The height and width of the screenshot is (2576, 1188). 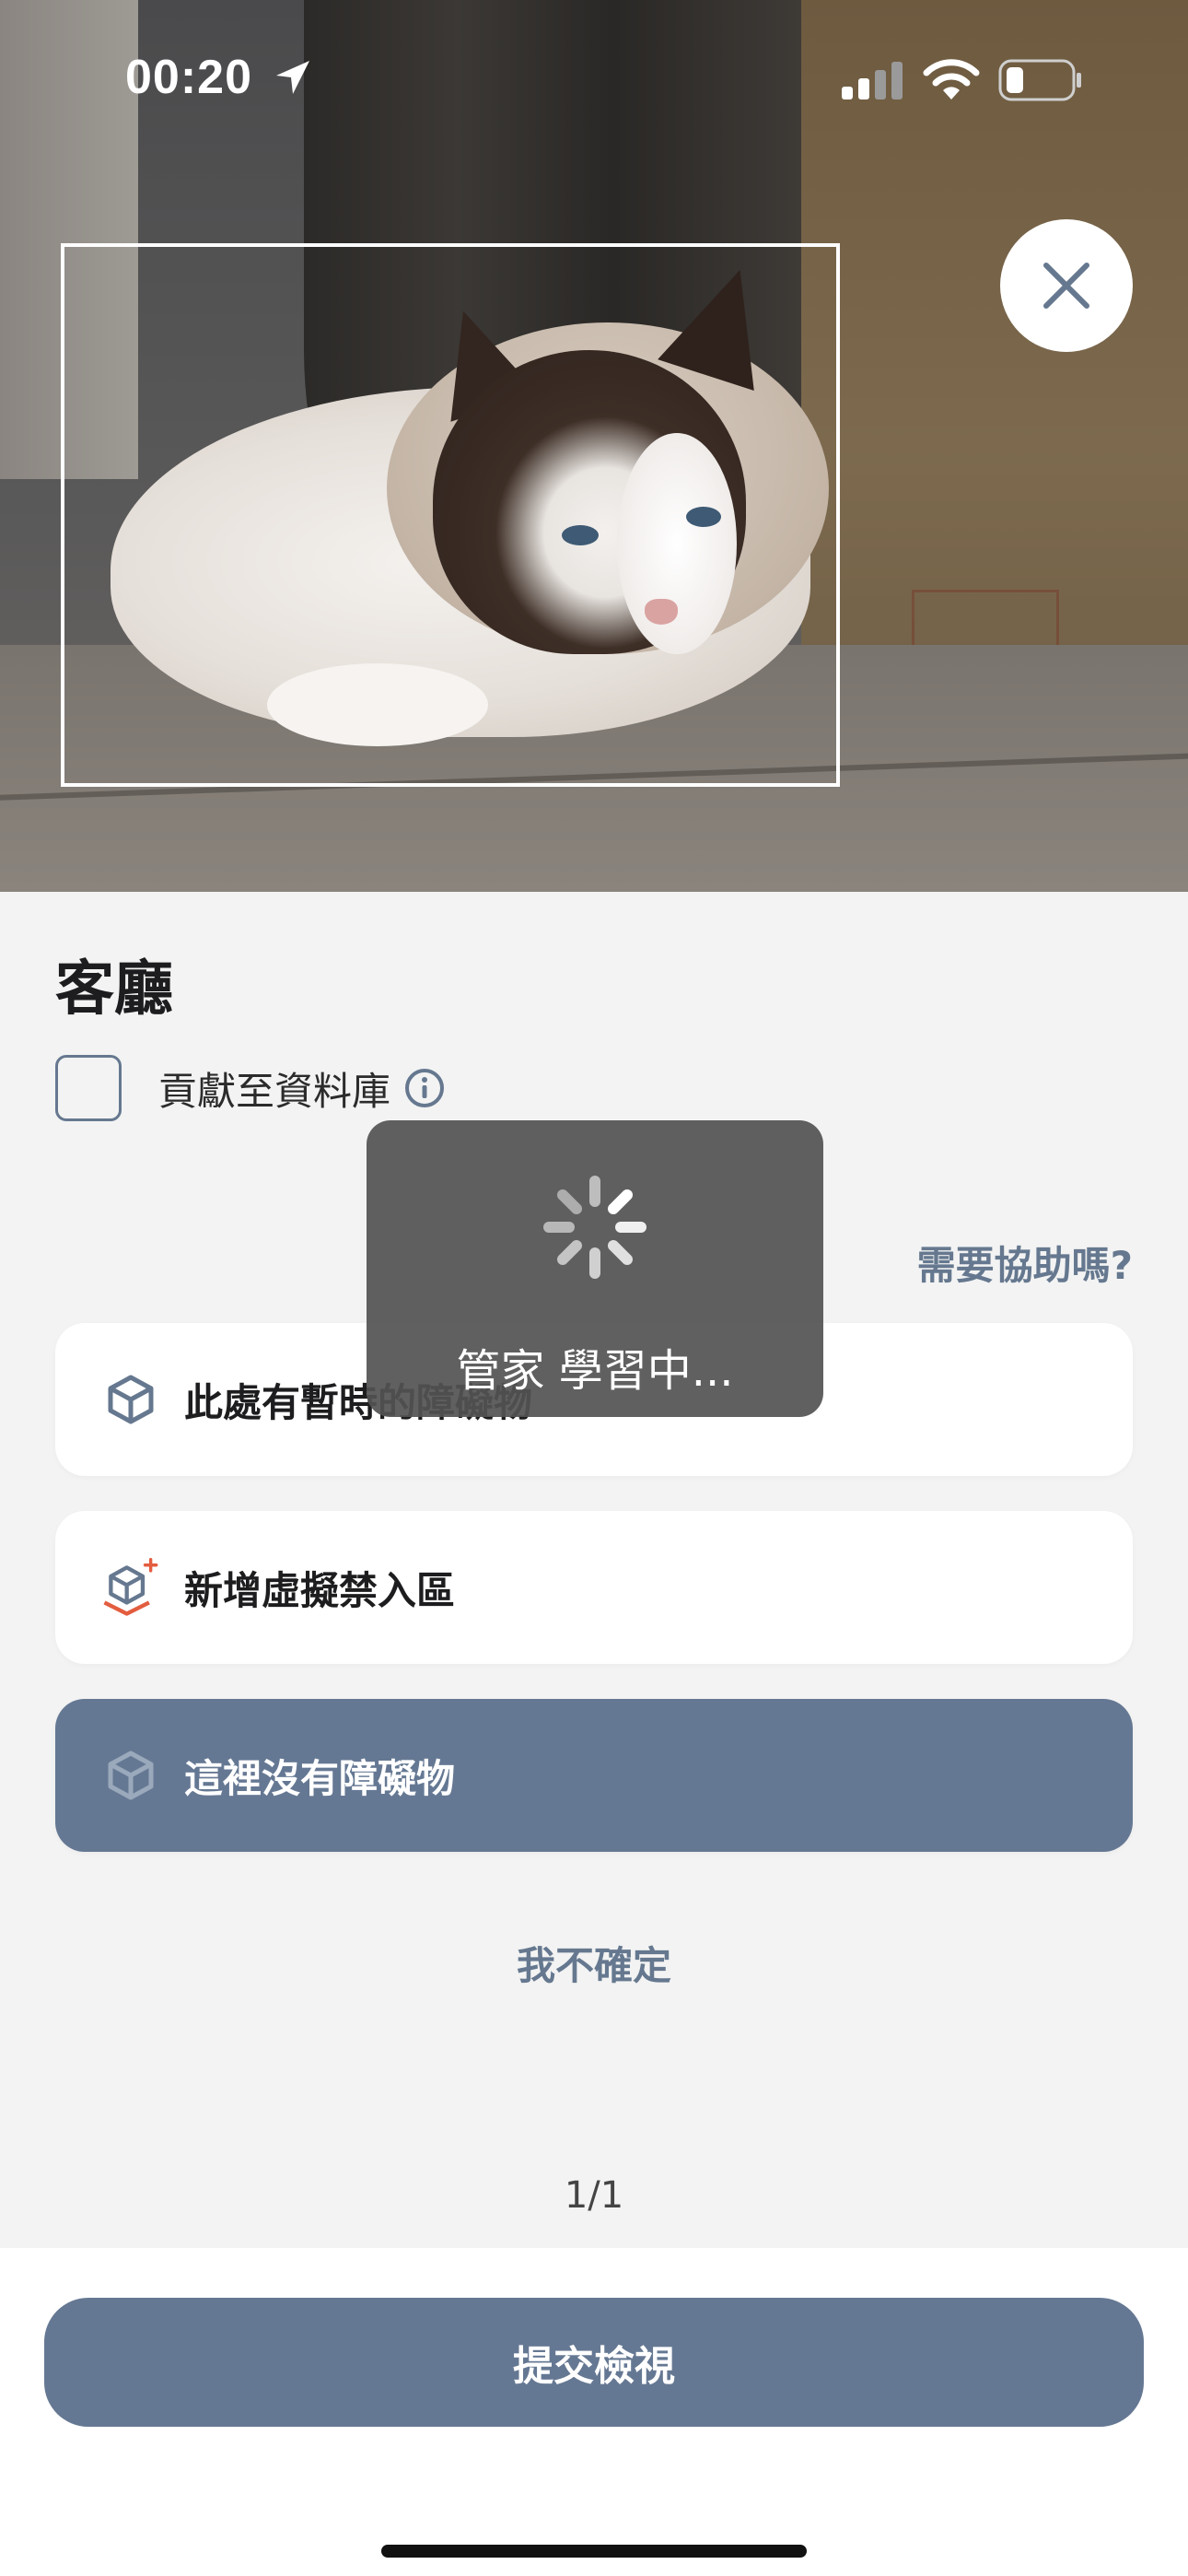 I want to click on page-indicator: 1/1, so click(x=594, y=2195).